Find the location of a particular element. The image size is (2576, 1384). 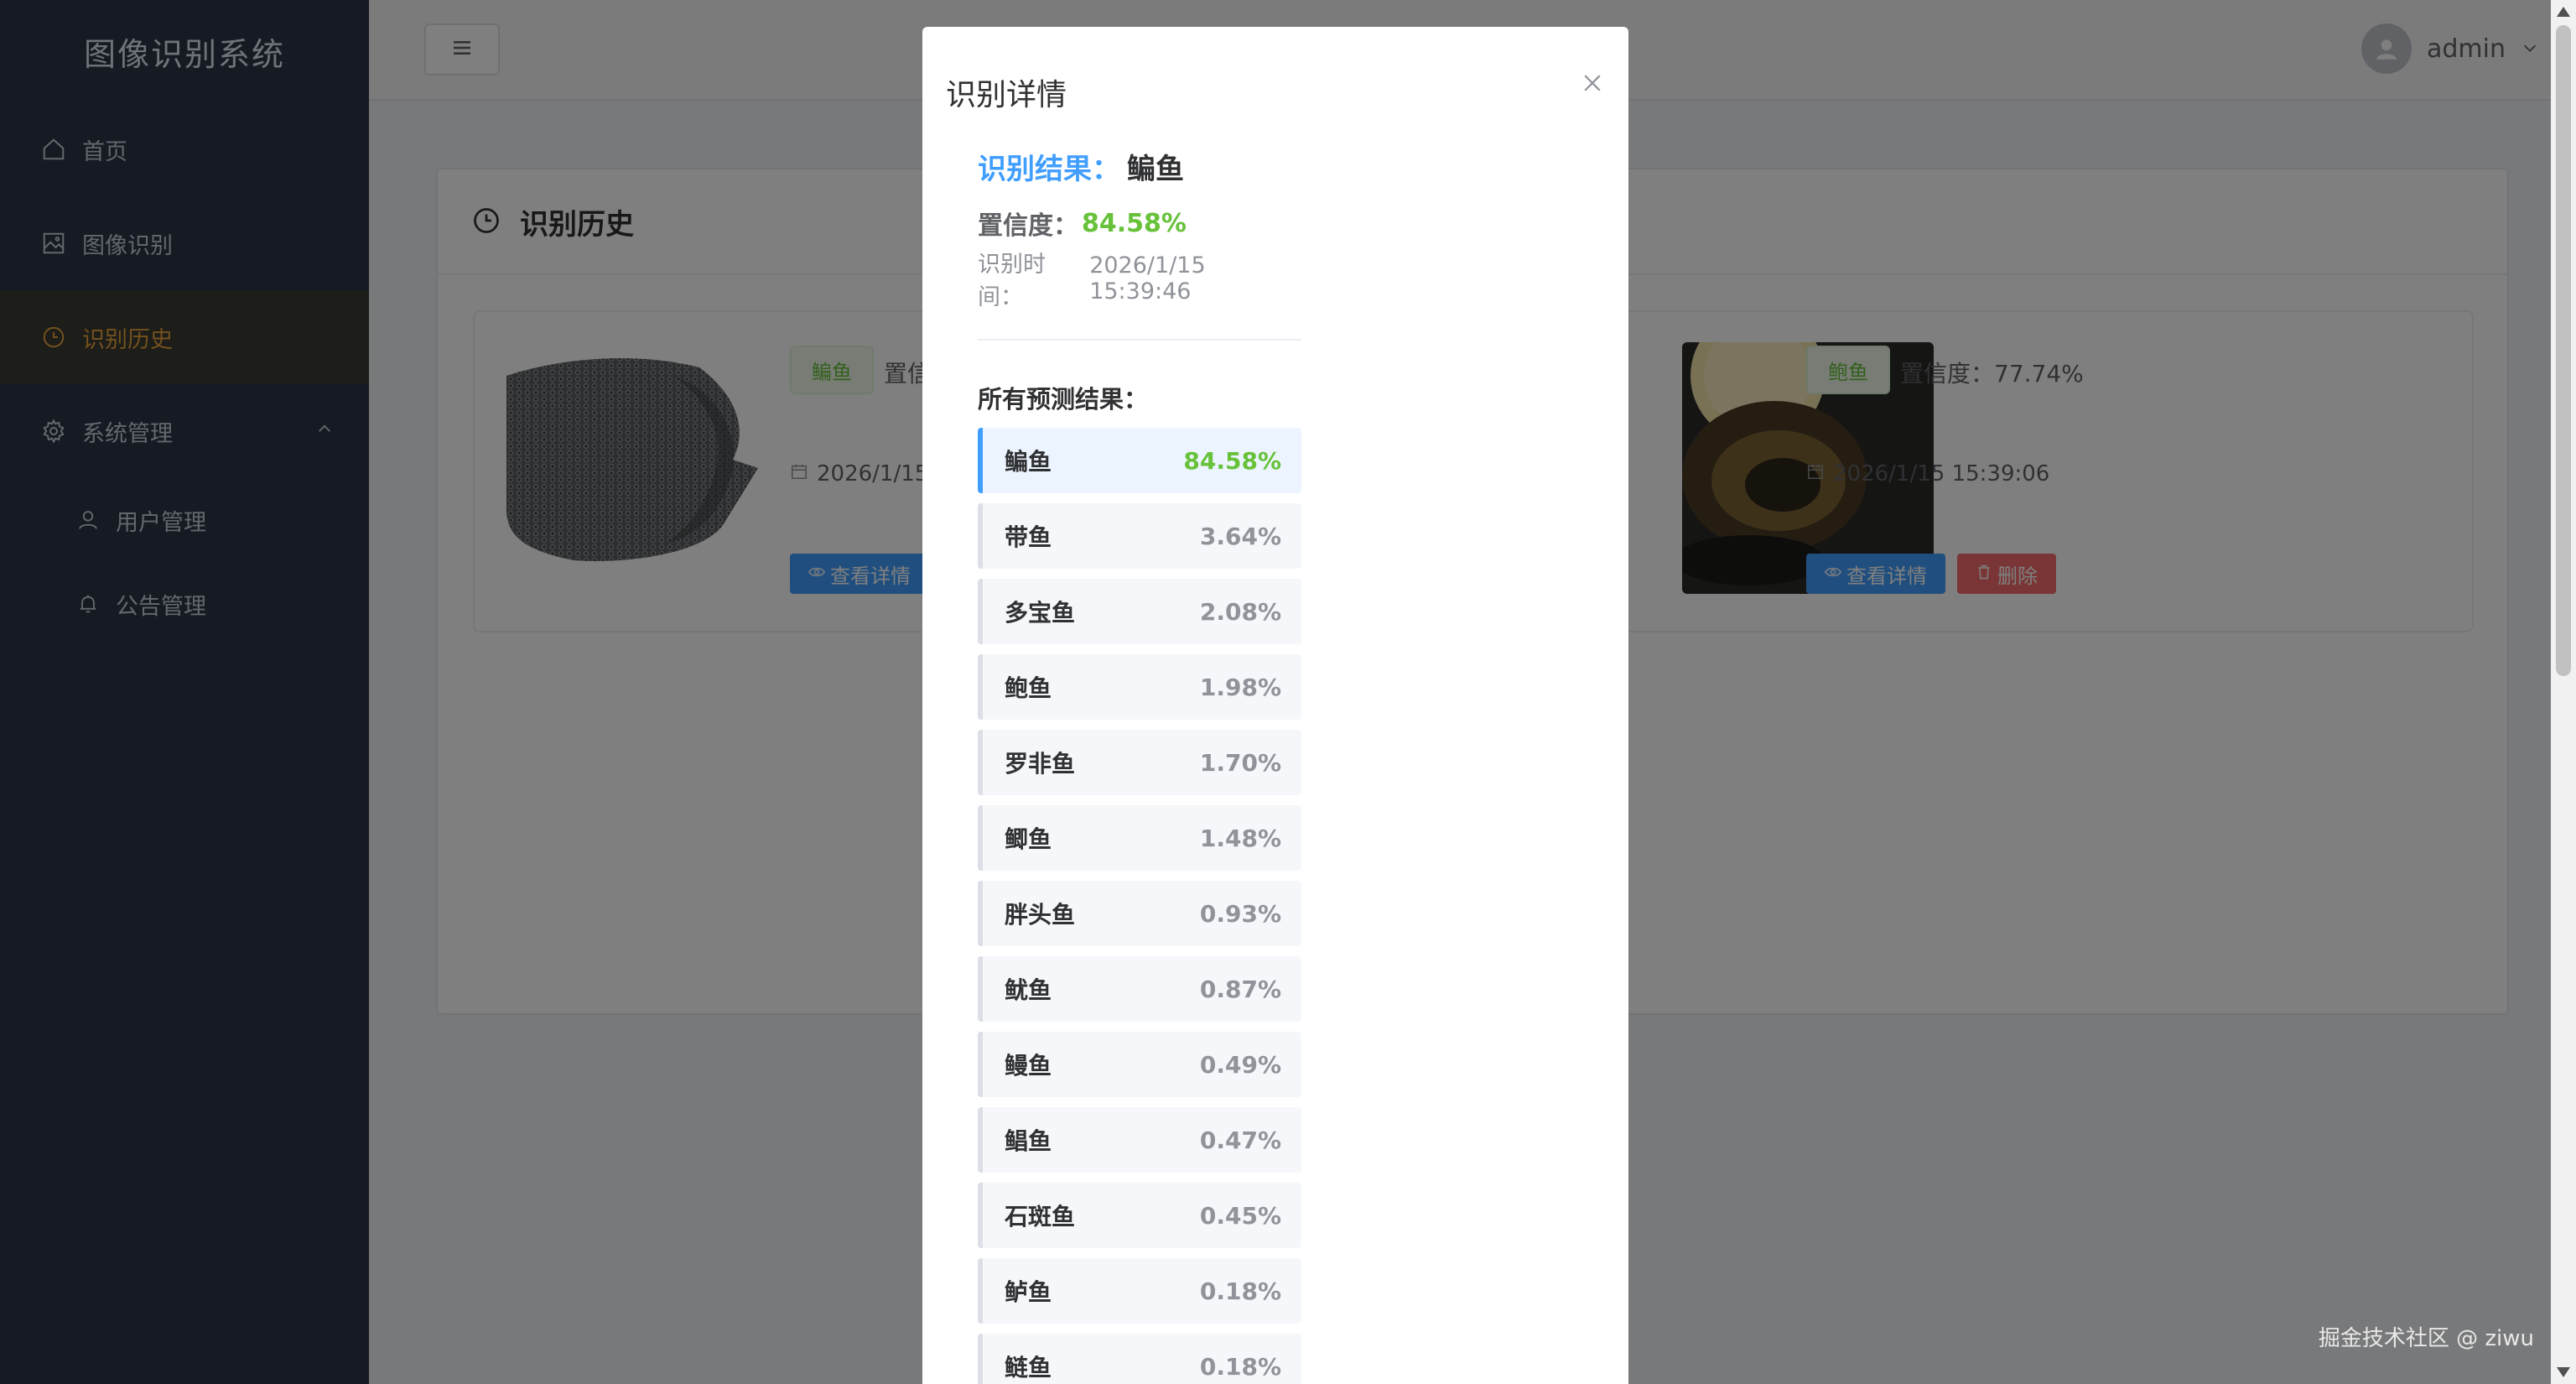

result-label: 识别结果： is located at coordinates (1049, 169).